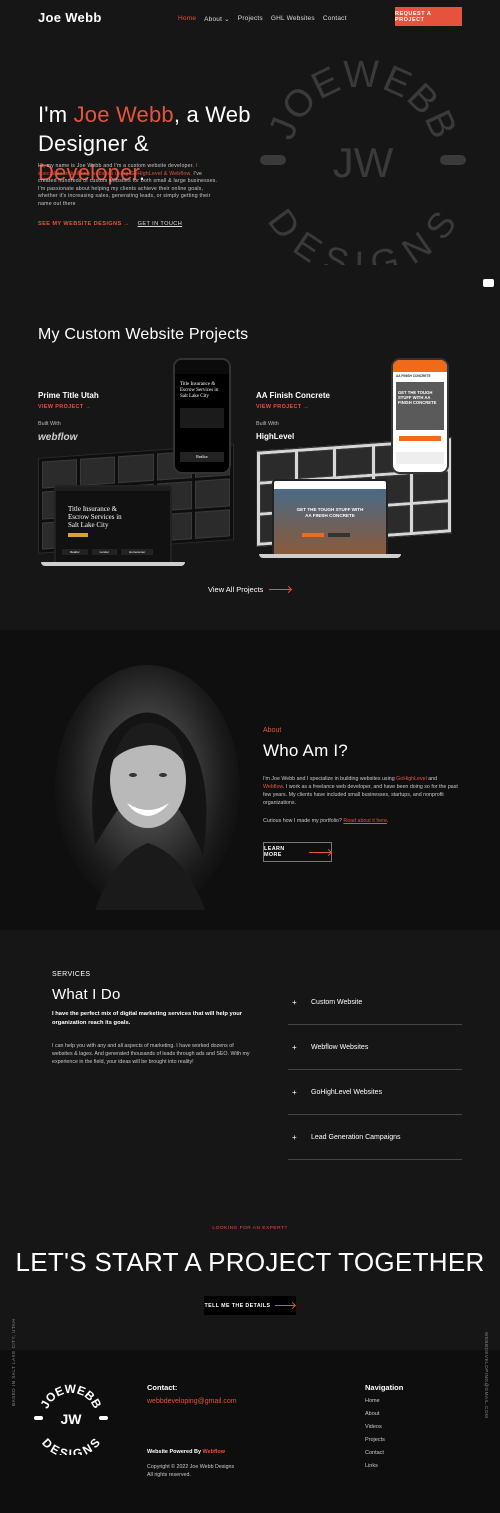 The height and width of the screenshot is (1513, 500). What do you see at coordinates (387, 821) in the screenshot?
I see `portfolio-question-end: .` at bounding box center [387, 821].